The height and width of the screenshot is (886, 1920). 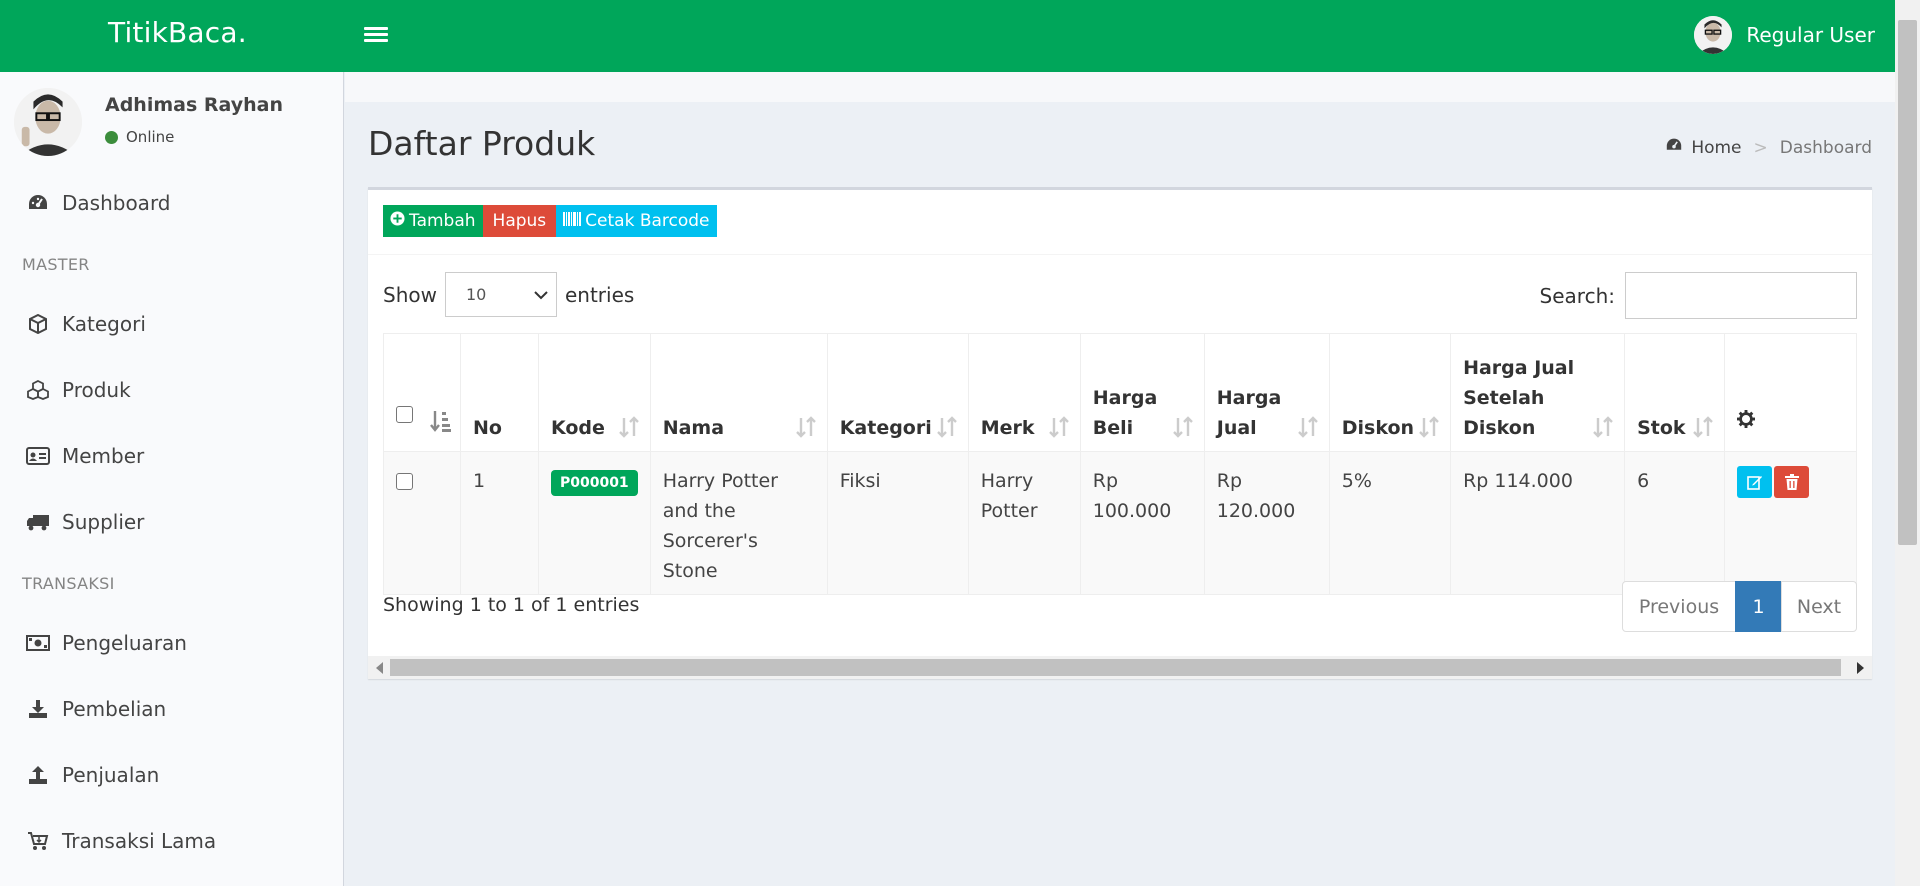 What do you see at coordinates (693, 428) in the screenshot?
I see `column-header-label: Nama` at bounding box center [693, 428].